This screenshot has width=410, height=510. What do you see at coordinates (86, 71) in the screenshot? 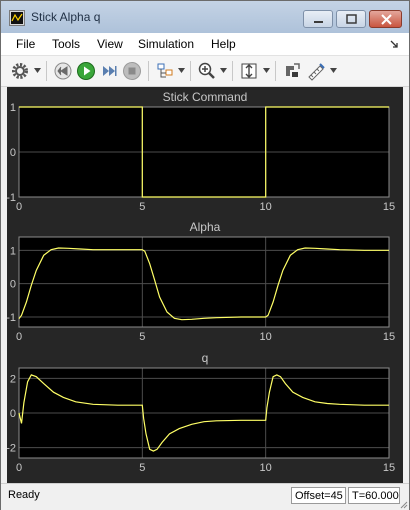
I see `run-icon` at bounding box center [86, 71].